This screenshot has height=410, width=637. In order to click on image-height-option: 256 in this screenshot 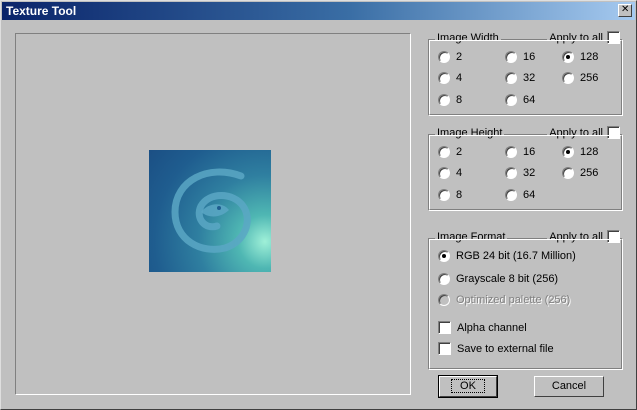, I will do `click(580, 173)`.